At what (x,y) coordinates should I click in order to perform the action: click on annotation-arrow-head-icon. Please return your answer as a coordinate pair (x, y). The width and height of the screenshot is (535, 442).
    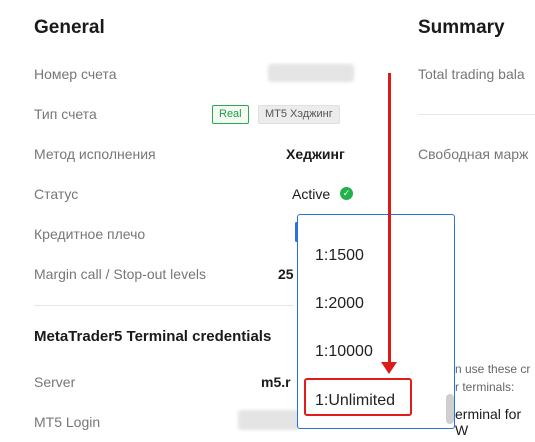
    Looking at the image, I should click on (389, 368).